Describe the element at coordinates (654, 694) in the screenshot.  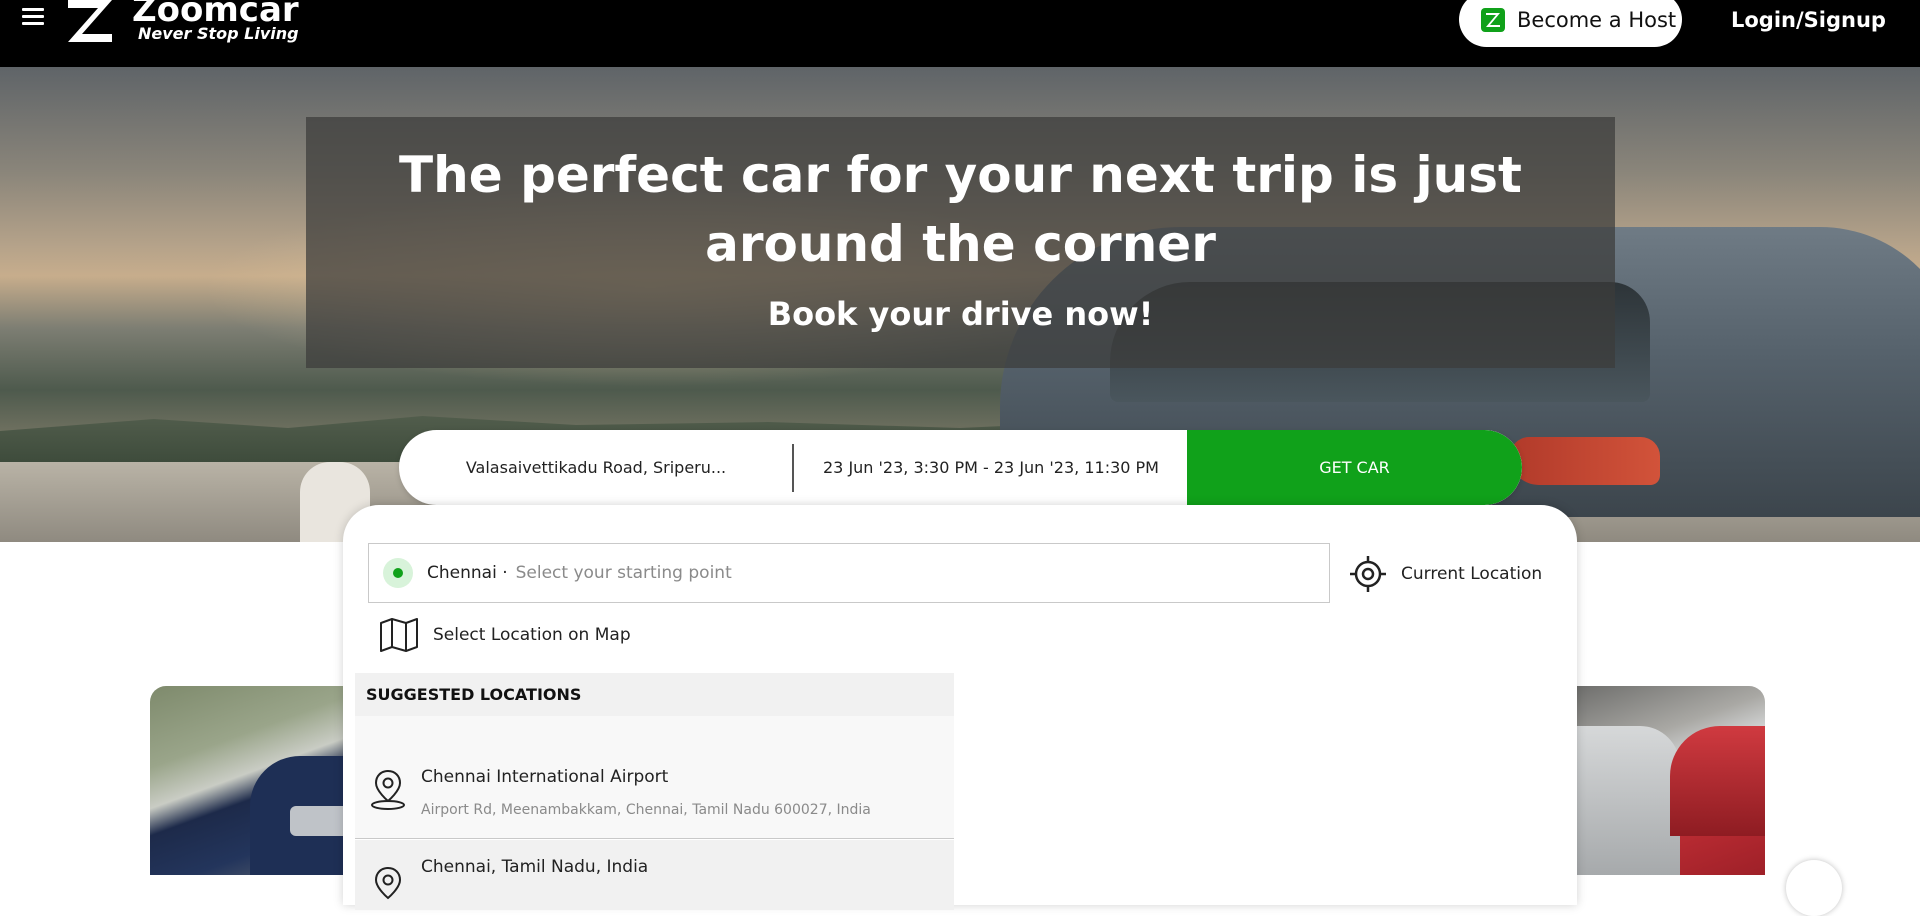
I see `suggested-locations-heading: SUGGESTED LOCATIONS` at that location.